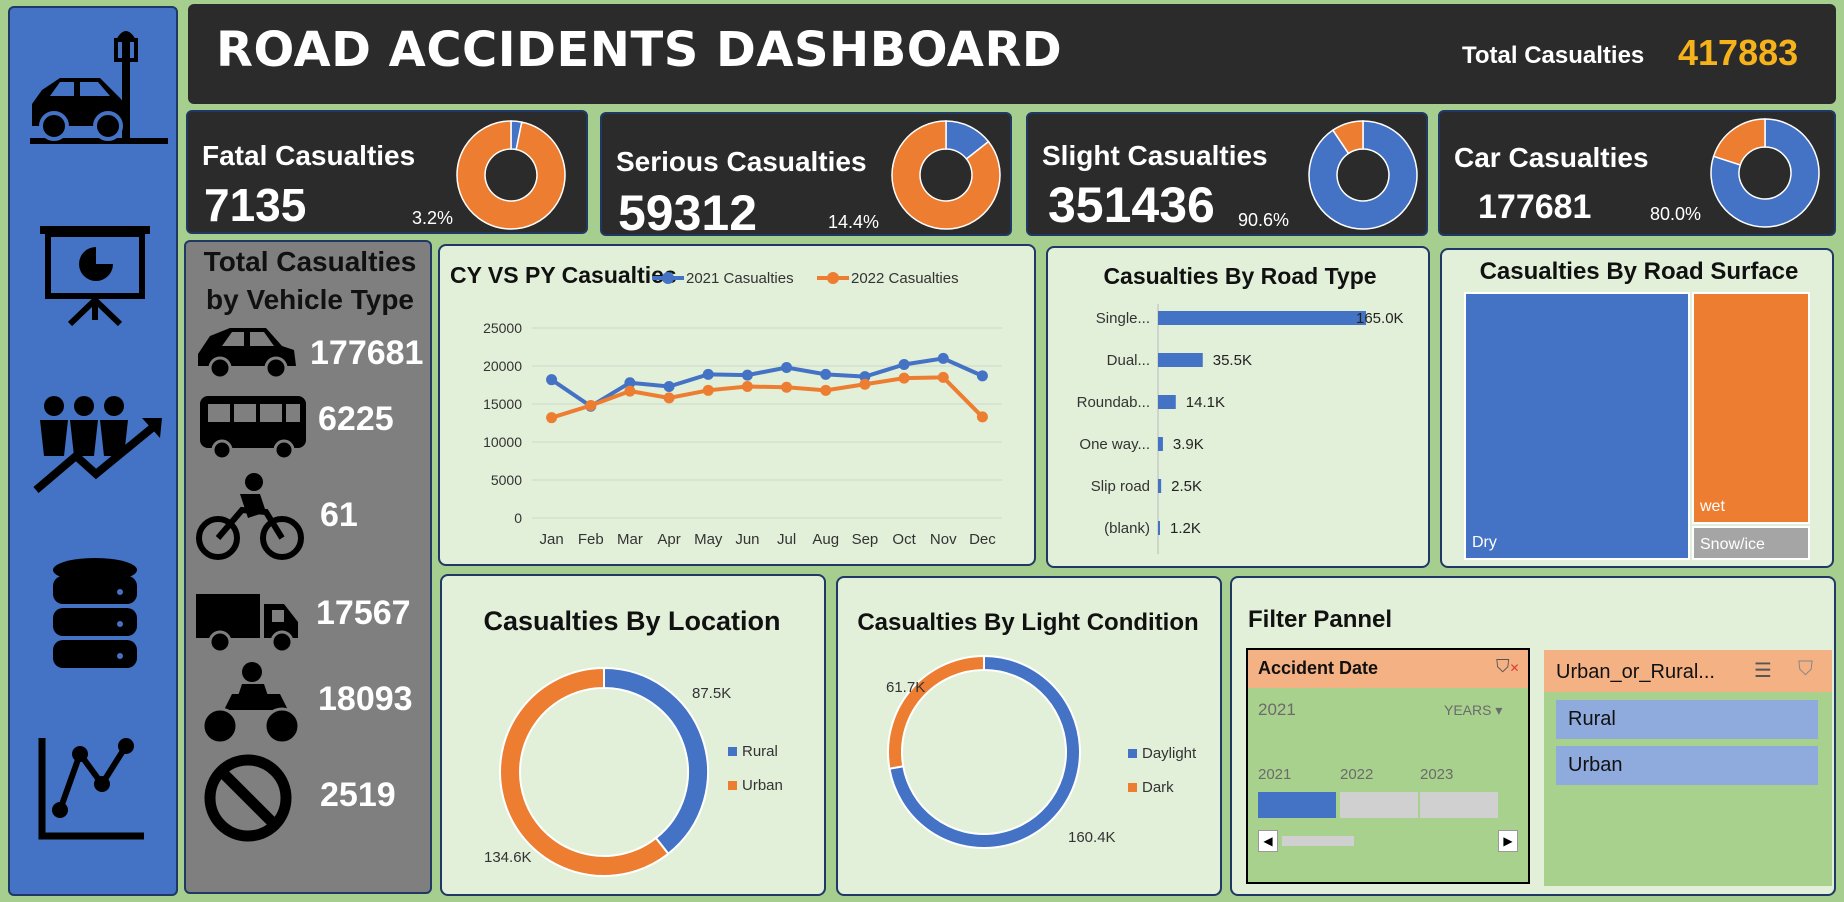 The image size is (1844, 902). I want to click on kpi-card-serious: Serious Casualties 59312 14.4%, so click(806, 176).